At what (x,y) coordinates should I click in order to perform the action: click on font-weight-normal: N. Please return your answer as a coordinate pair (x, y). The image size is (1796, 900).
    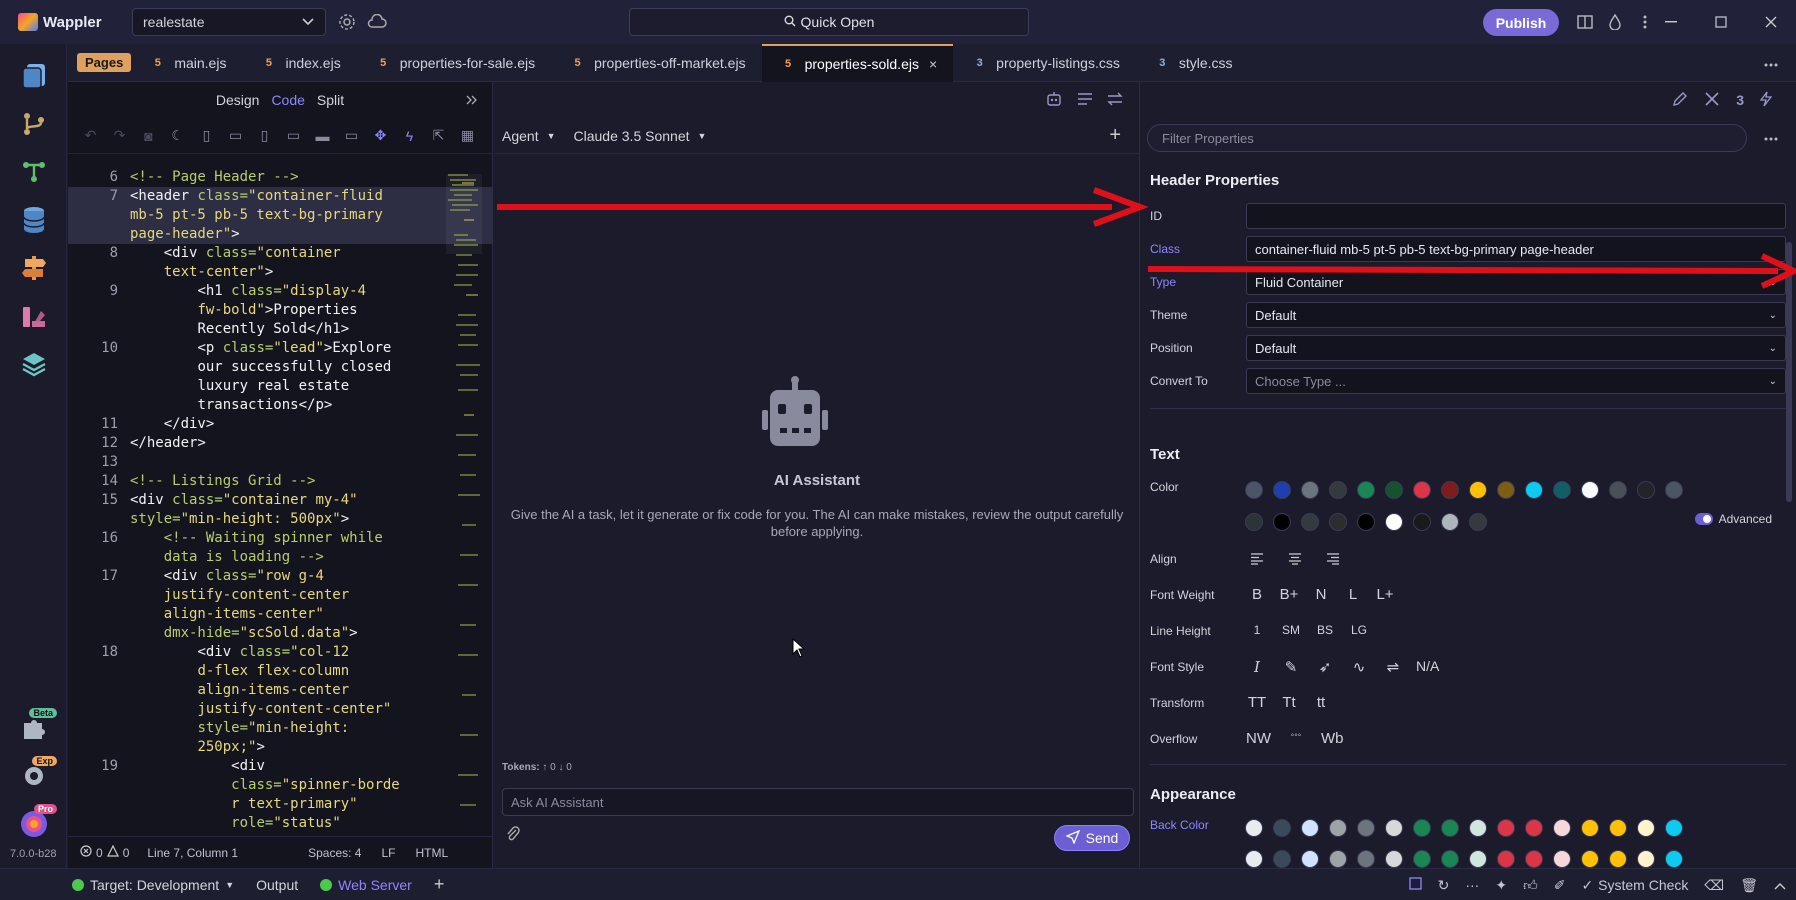
    Looking at the image, I should click on (1321, 594).